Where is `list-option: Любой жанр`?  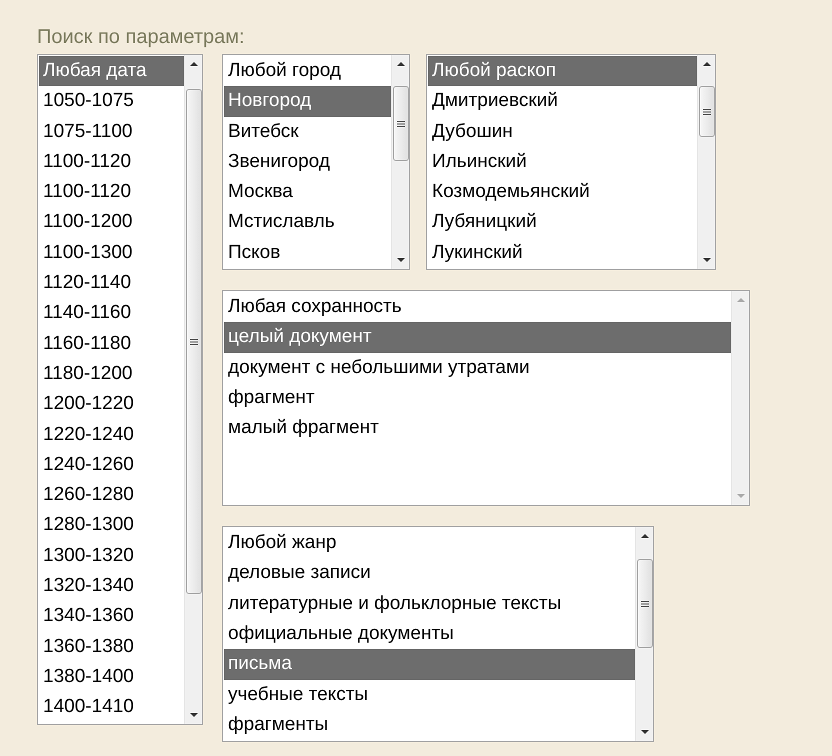 list-option: Любой жанр is located at coordinates (429, 543).